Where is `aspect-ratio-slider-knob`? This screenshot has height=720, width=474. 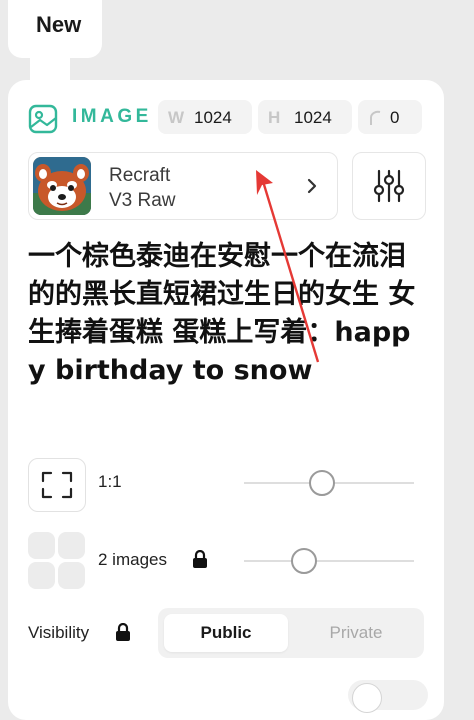 aspect-ratio-slider-knob is located at coordinates (322, 483).